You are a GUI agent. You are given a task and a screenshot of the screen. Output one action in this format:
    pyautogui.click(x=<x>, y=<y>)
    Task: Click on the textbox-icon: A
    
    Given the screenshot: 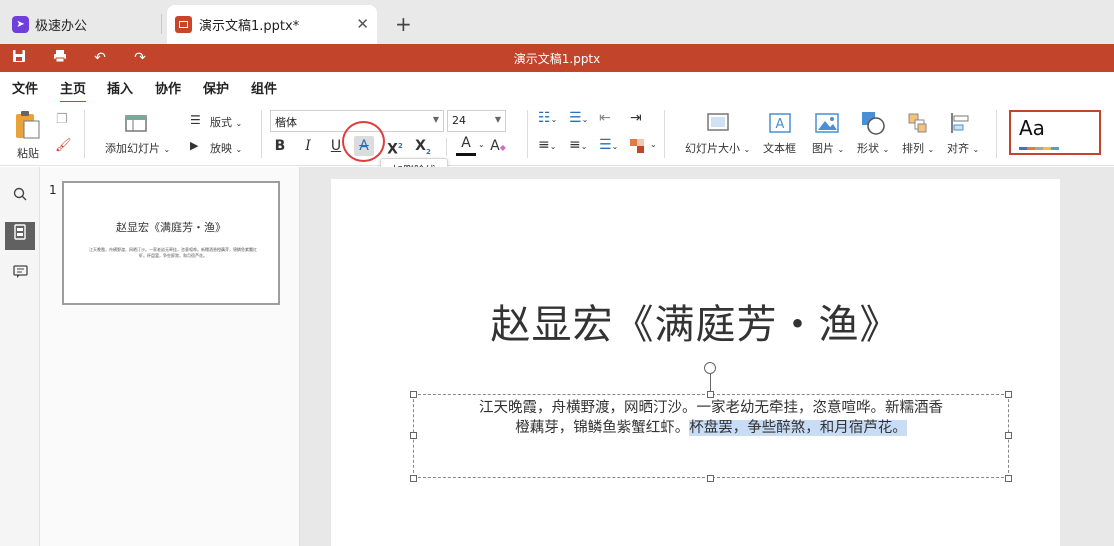 What is the action you would take?
    pyautogui.click(x=780, y=124)
    